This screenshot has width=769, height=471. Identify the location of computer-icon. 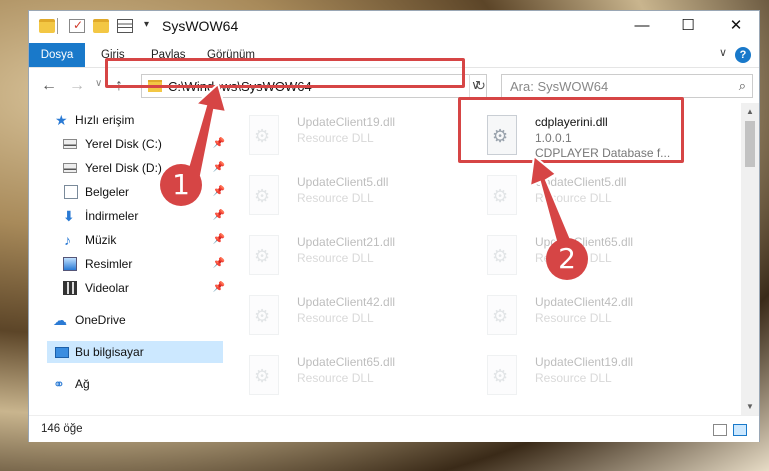
(62, 352).